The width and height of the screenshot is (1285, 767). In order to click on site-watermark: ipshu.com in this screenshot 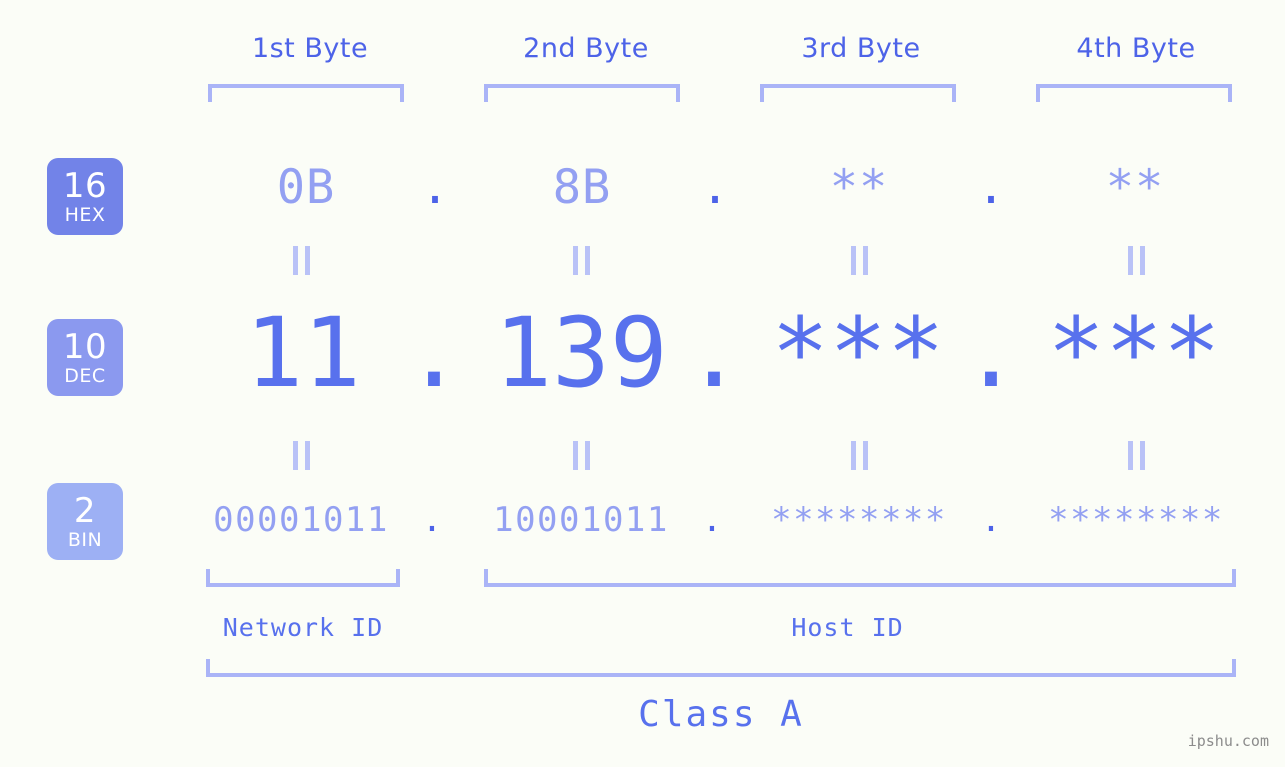, I will do `click(1228, 741)`.